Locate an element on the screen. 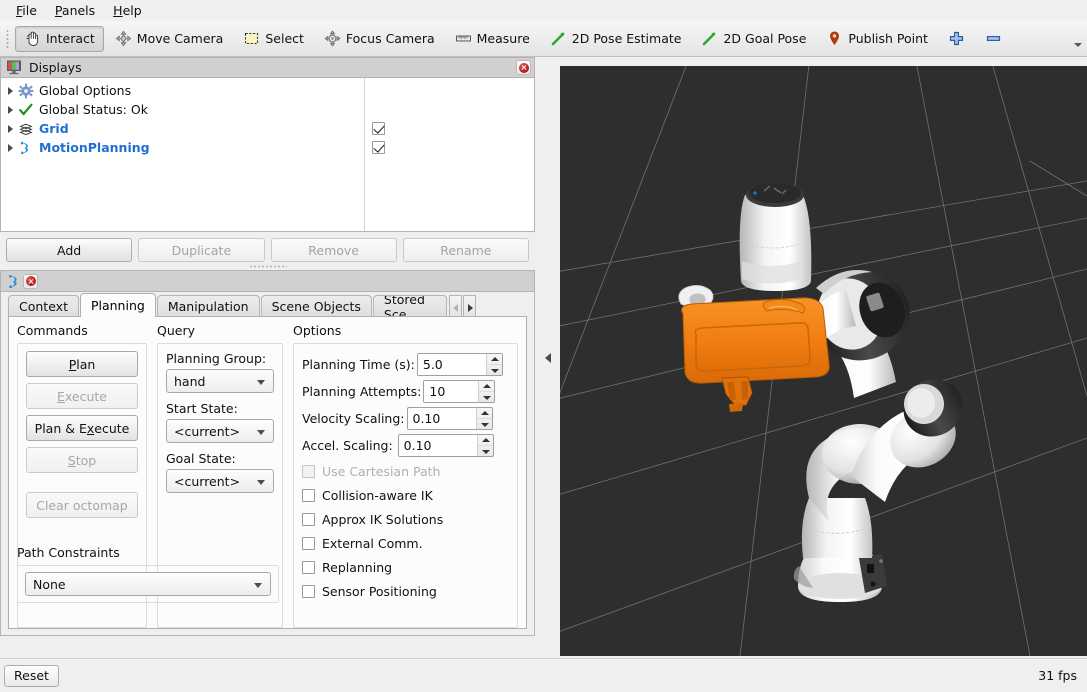 The height and width of the screenshot is (692, 1087). use-cartesian-path-checkbox is located at coordinates (308, 471).